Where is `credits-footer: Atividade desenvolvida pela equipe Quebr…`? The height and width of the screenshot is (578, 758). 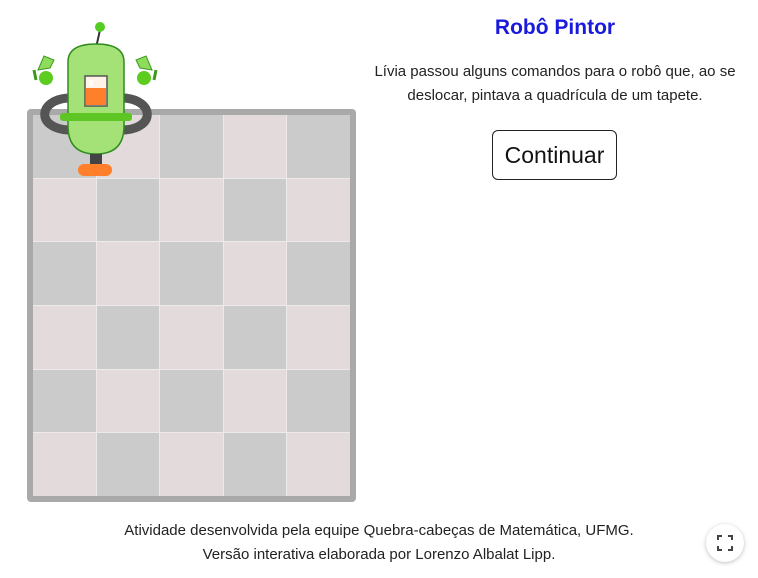
credits-footer: Atividade desenvolvida pela equipe Quebr… is located at coordinates (379, 543).